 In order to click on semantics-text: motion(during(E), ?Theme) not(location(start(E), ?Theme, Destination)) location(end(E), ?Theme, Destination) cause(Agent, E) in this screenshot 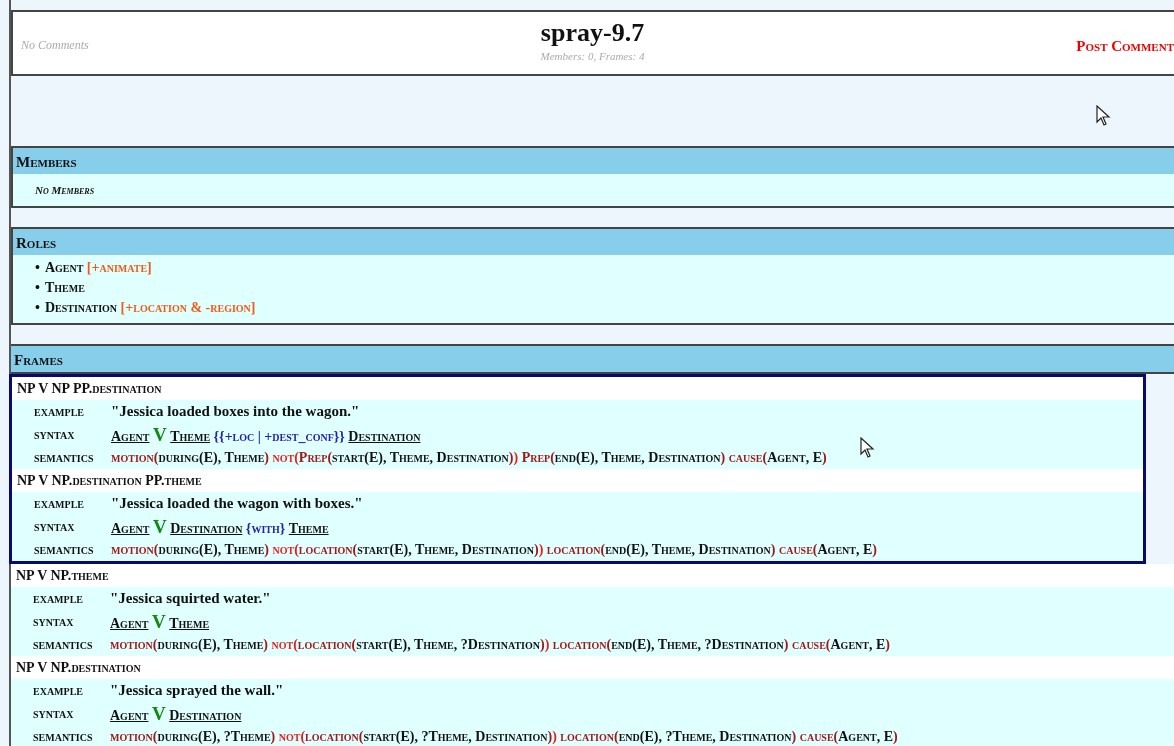, I will do `click(504, 736)`.